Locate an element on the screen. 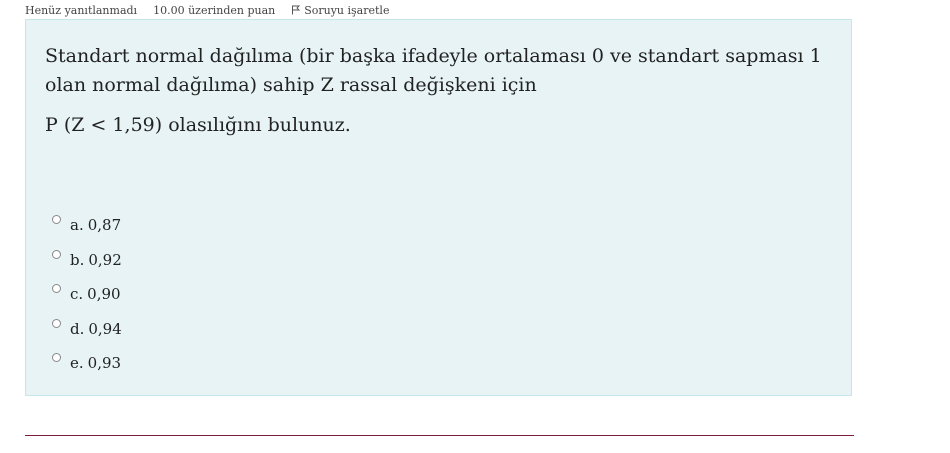 The height and width of the screenshot is (453, 950). answer-option-e: e. 0,93 is located at coordinates (87, 368).